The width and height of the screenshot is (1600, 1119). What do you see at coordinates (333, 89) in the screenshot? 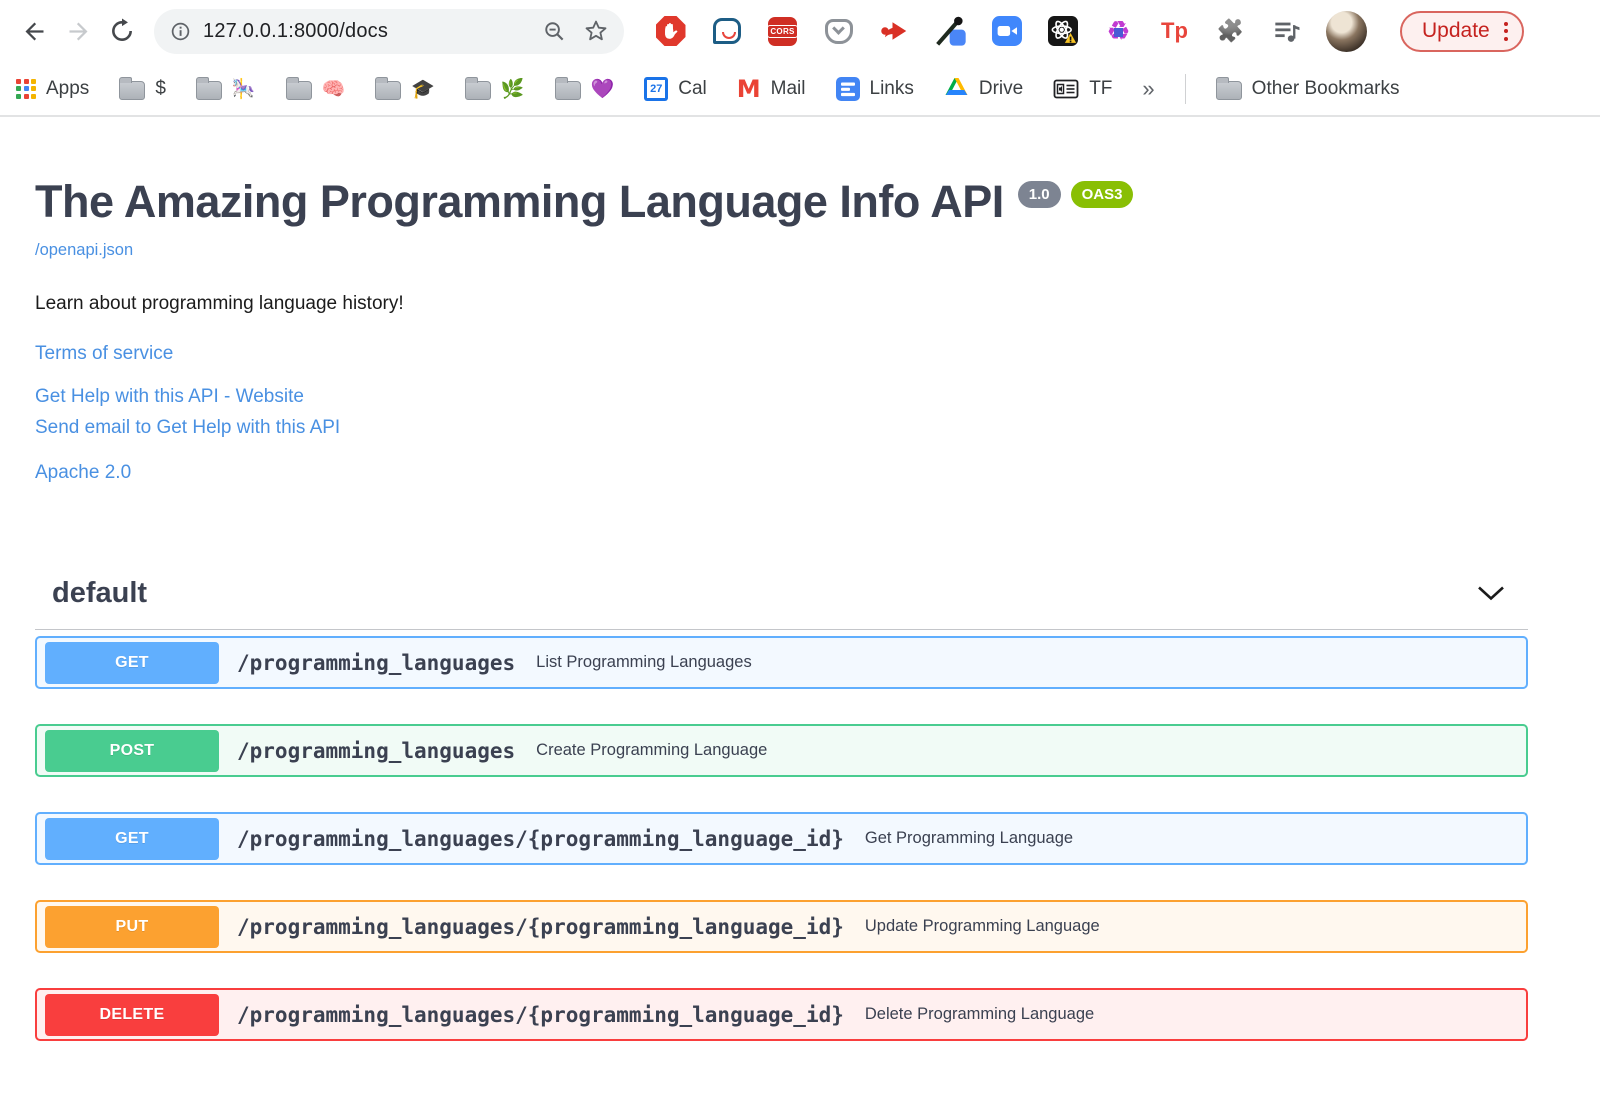
I see `bookmark-folder-label: 🧠` at bounding box center [333, 89].